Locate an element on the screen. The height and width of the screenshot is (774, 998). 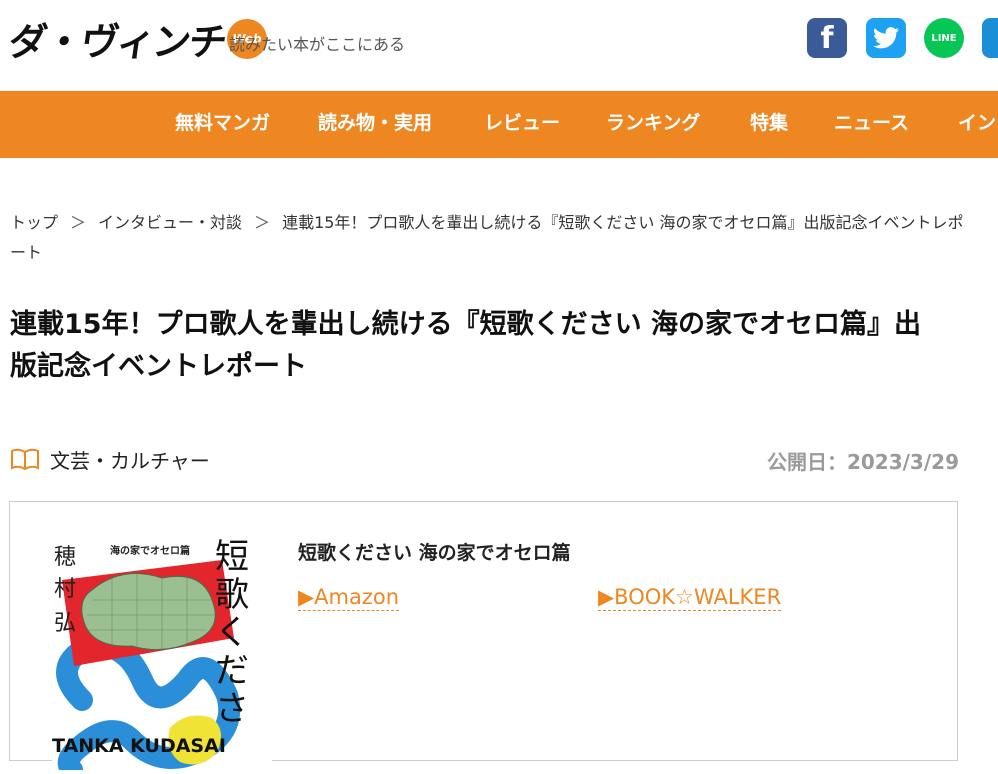
twitter-bird-icon is located at coordinates (886, 38).